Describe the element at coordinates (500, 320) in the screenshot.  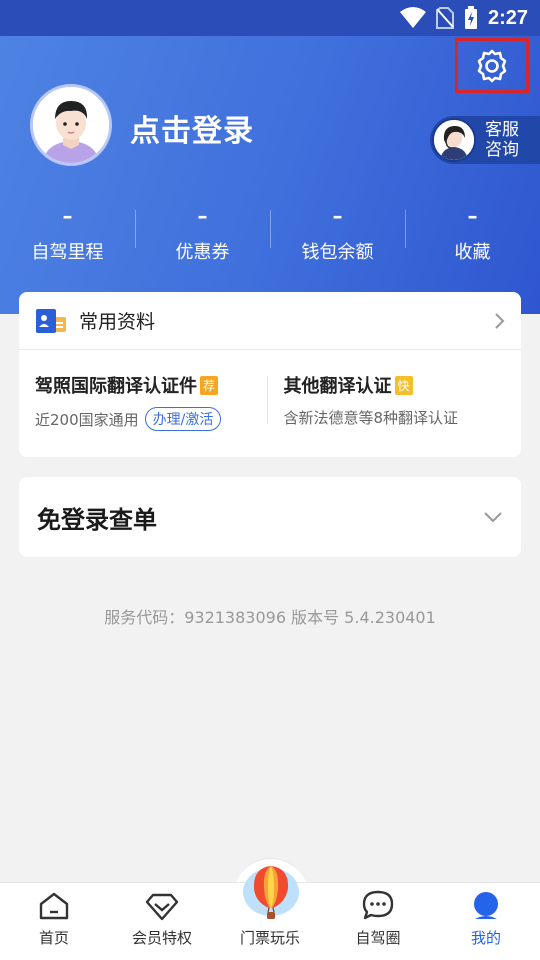
I see `chevron-right-icon` at that location.